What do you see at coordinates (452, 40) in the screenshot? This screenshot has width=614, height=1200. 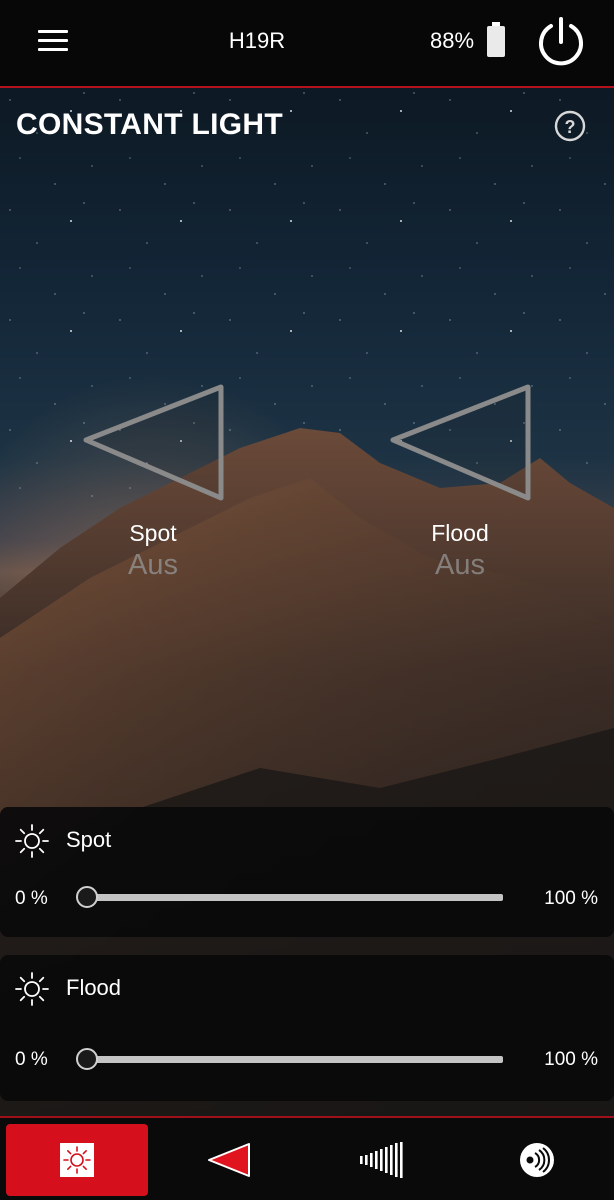 I see `battery-percentage: 88%` at bounding box center [452, 40].